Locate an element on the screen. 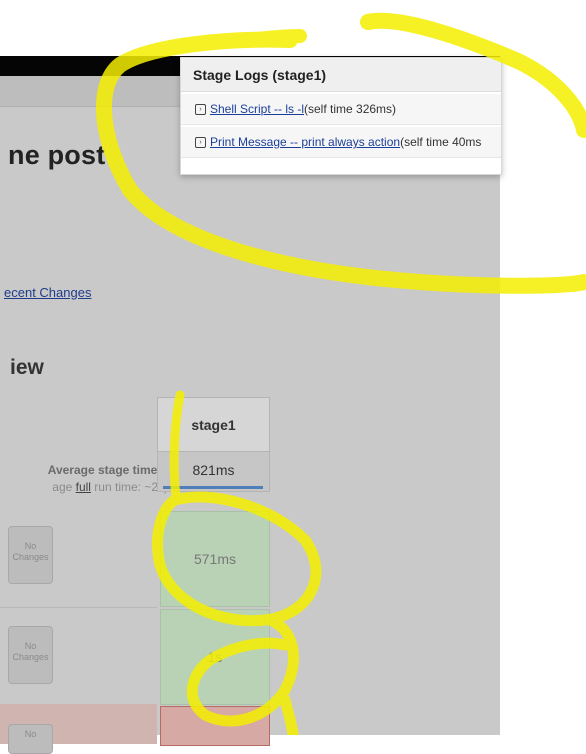 Image resolution: width=586 pixels, height=754 pixels. recent-changes-link: ecent Changes is located at coordinates (47, 292).